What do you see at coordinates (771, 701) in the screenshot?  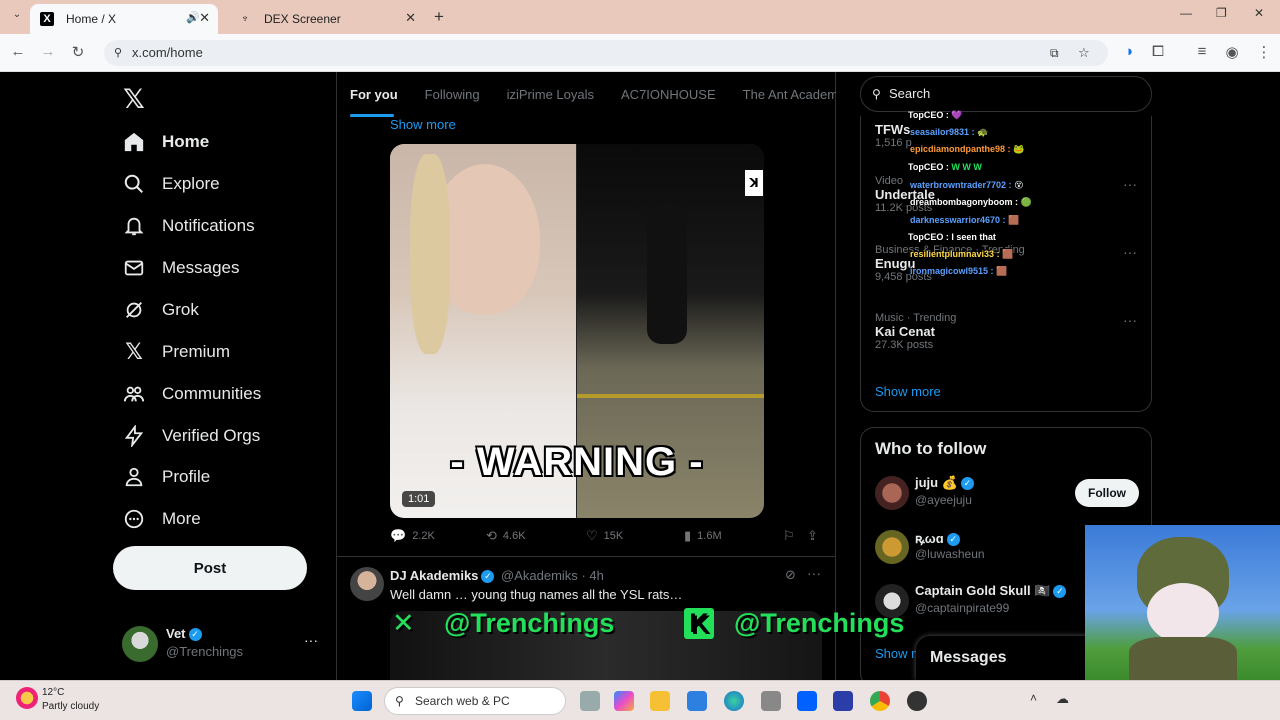 I see `app-icon` at bounding box center [771, 701].